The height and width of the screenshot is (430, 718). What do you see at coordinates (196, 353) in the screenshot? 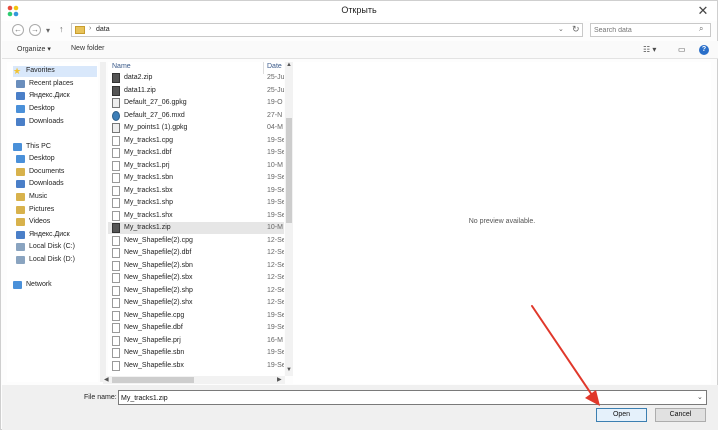
I see `file-row: New_Shapefile.sbn 19-Se` at bounding box center [196, 353].